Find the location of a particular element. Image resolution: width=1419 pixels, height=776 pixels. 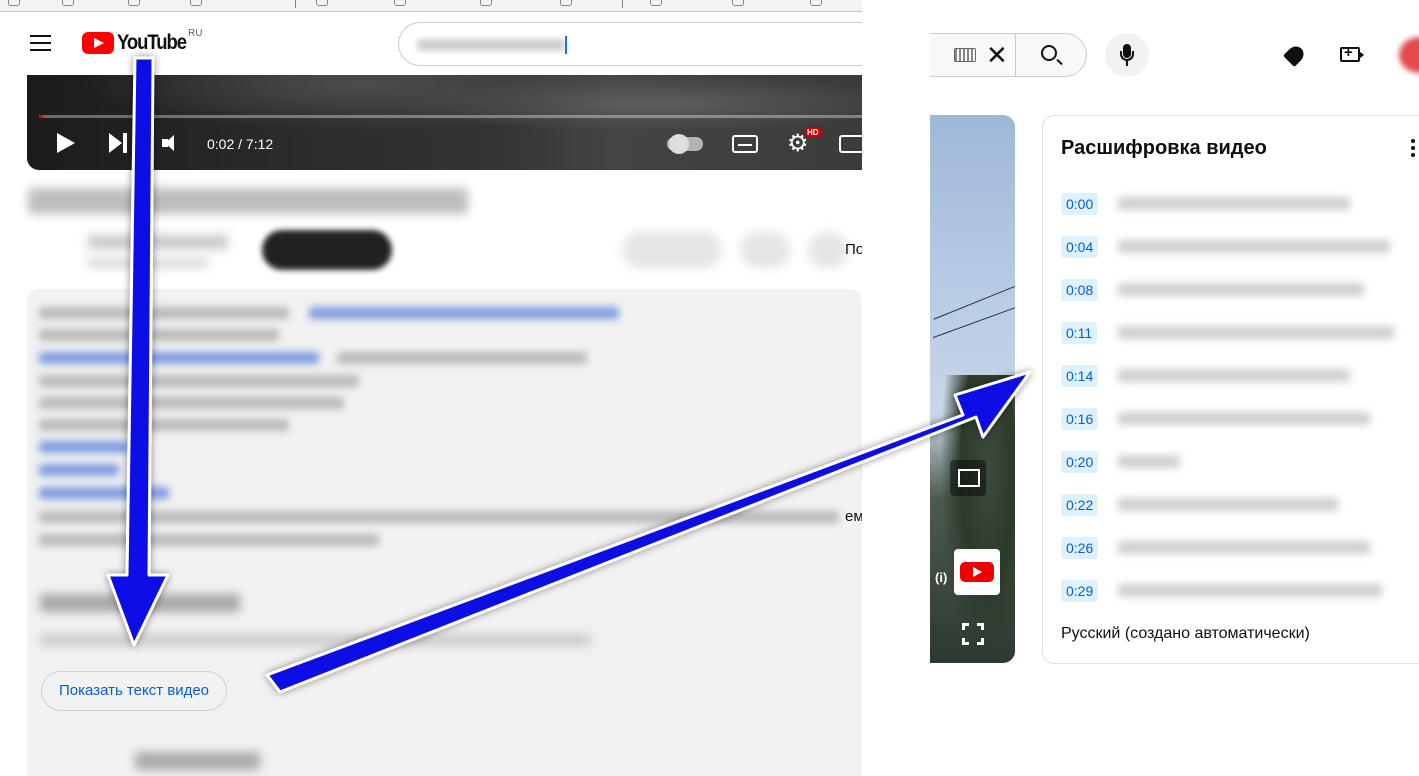

transcript-segment: 0:08 is located at coordinates (1240, 290).